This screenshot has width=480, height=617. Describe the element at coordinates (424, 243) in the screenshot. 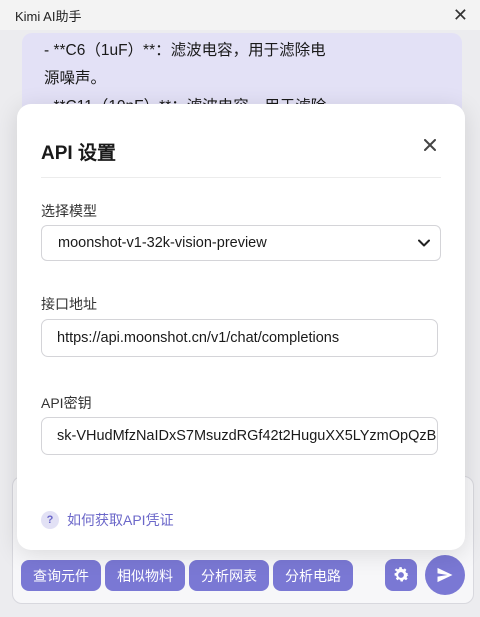

I see `chevron-down-icon` at that location.